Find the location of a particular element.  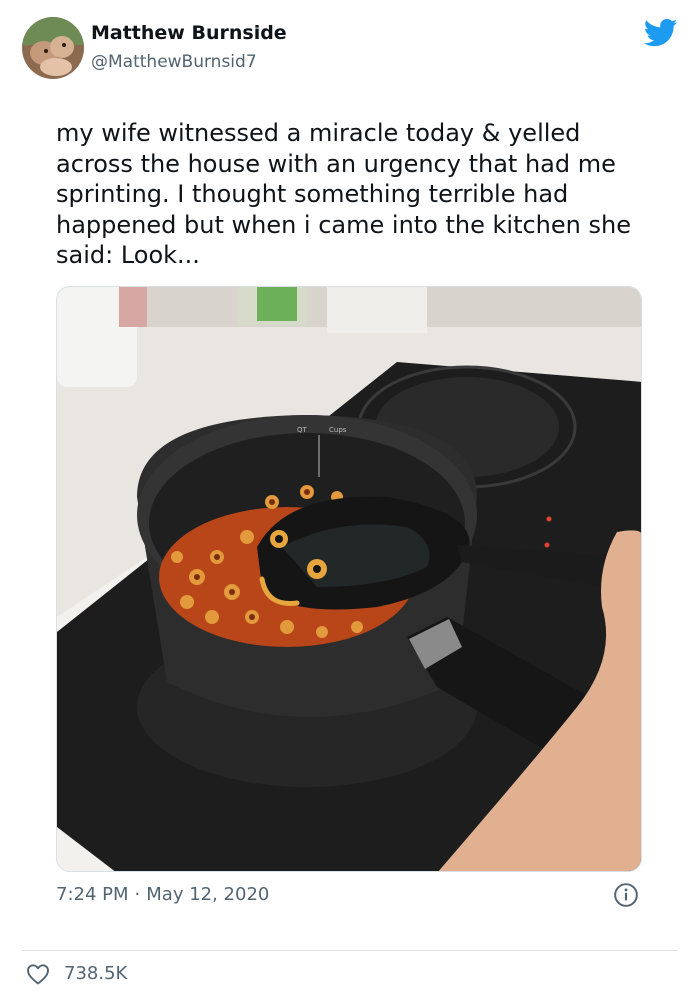

divider is located at coordinates (350, 950).